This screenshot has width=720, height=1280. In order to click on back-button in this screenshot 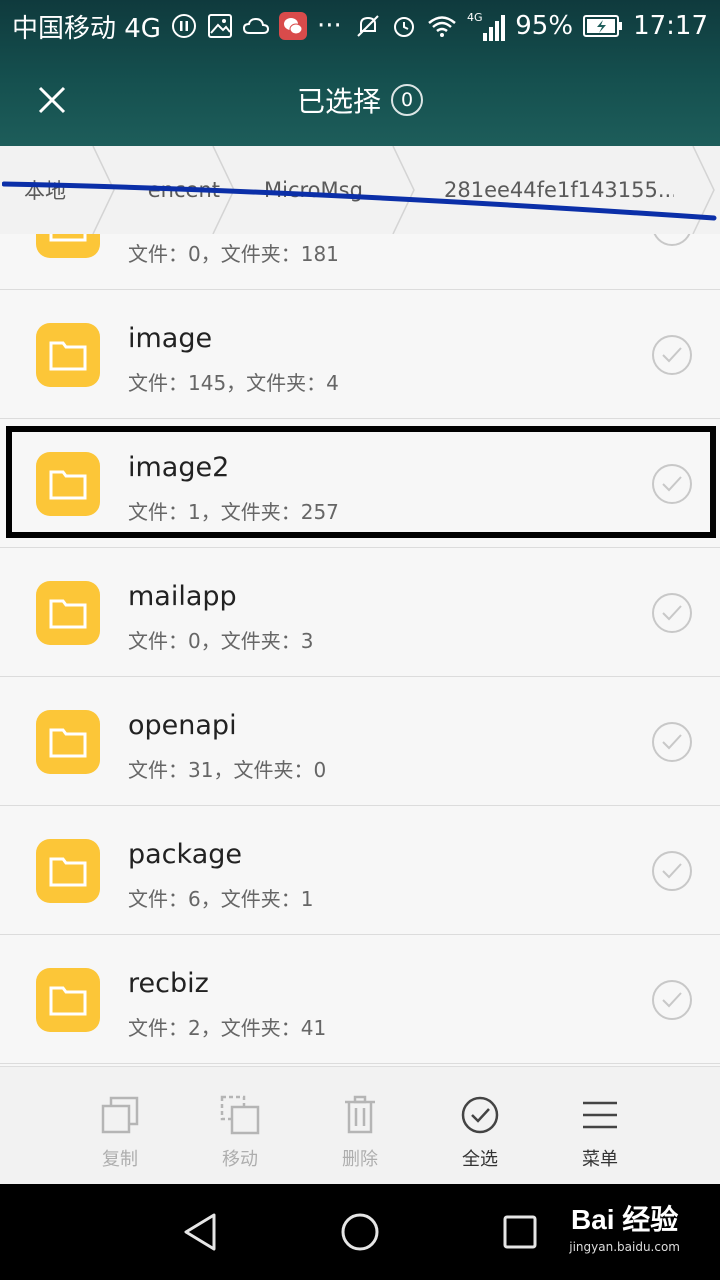, I will do `click(200, 1232)`.